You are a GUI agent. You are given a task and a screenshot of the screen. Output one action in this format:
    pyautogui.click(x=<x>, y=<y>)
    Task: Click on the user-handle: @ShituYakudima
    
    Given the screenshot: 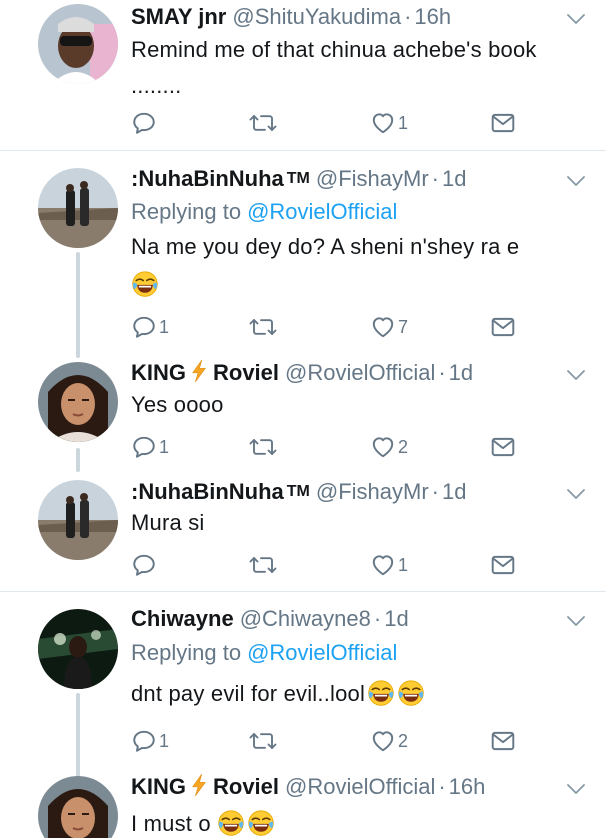 What is the action you would take?
    pyautogui.click(x=316, y=16)
    